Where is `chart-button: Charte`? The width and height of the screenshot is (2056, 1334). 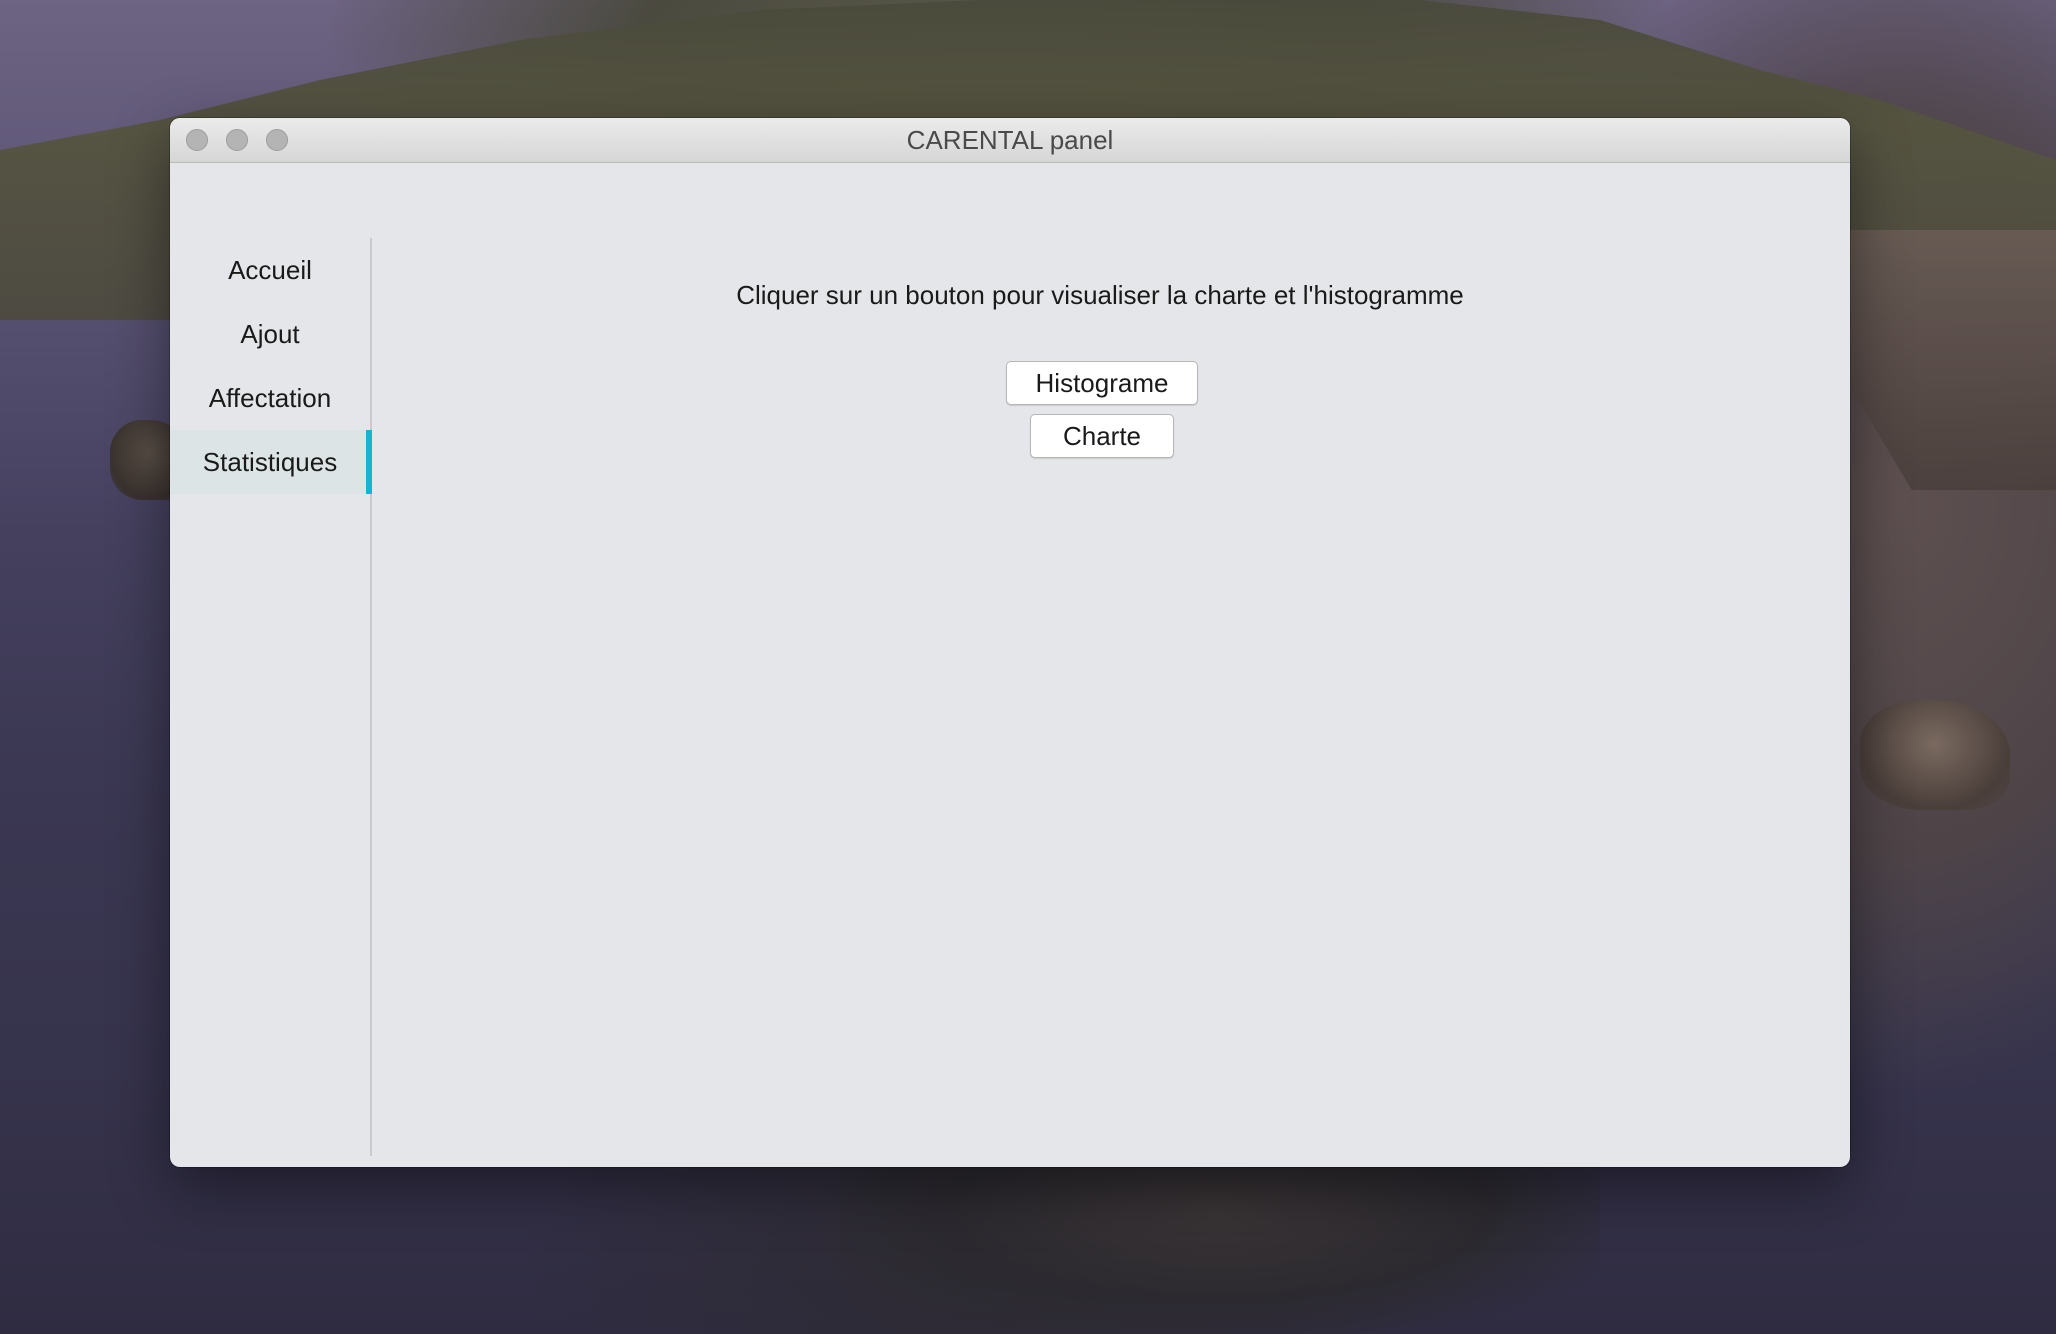
chart-button: Charte is located at coordinates (1102, 436).